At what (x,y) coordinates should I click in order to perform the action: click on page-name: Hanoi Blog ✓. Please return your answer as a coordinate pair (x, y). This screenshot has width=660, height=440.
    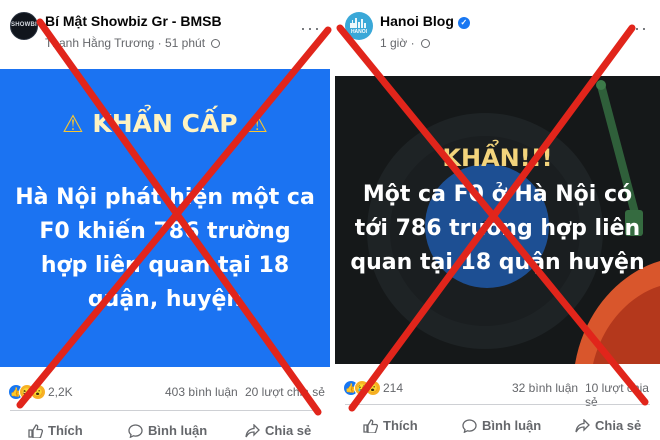
    Looking at the image, I should click on (425, 21).